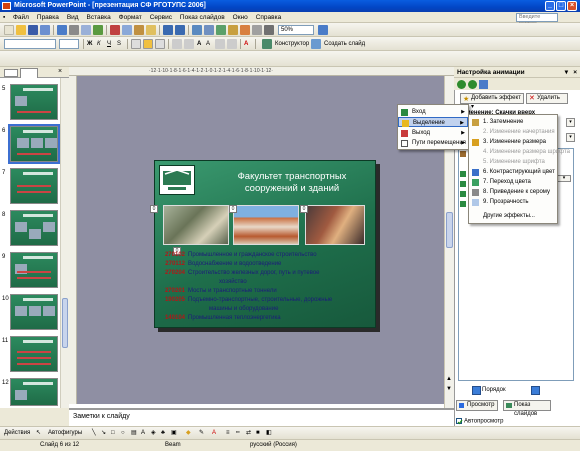 Image resolution: width=580 pixels, height=451 pixels. What do you see at coordinates (248, 433) in the screenshot?
I see `arrow-style-icon: ⇄` at bounding box center [248, 433].